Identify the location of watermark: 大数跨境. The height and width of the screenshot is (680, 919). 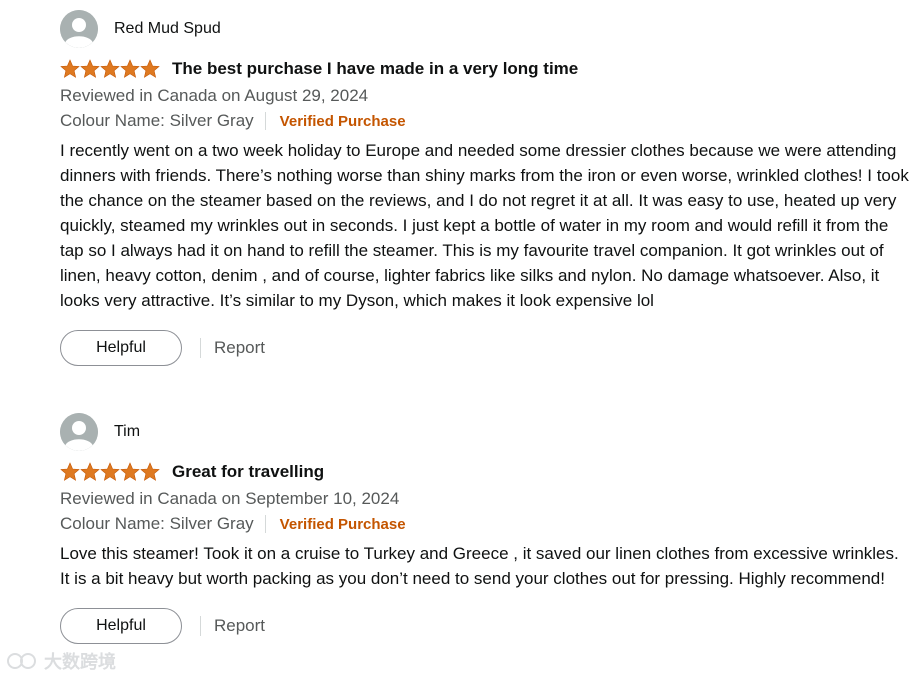
(61, 661).